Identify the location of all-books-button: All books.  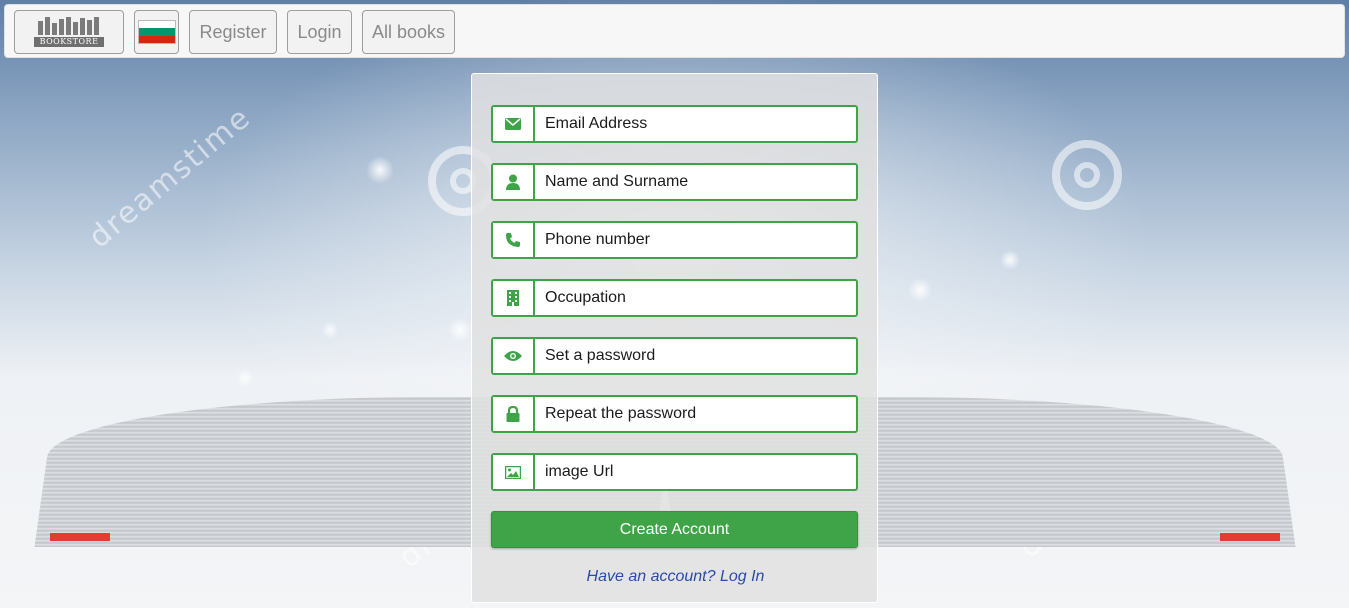
(408, 32).